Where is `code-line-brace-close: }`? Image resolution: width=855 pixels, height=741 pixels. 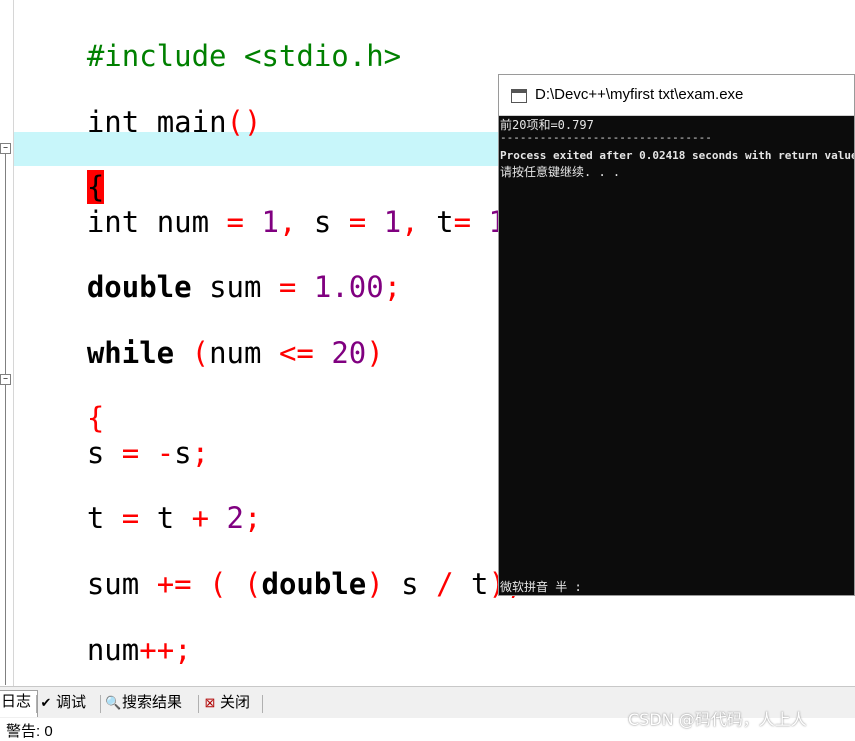 code-line-brace-close: } is located at coordinates (60, 670).